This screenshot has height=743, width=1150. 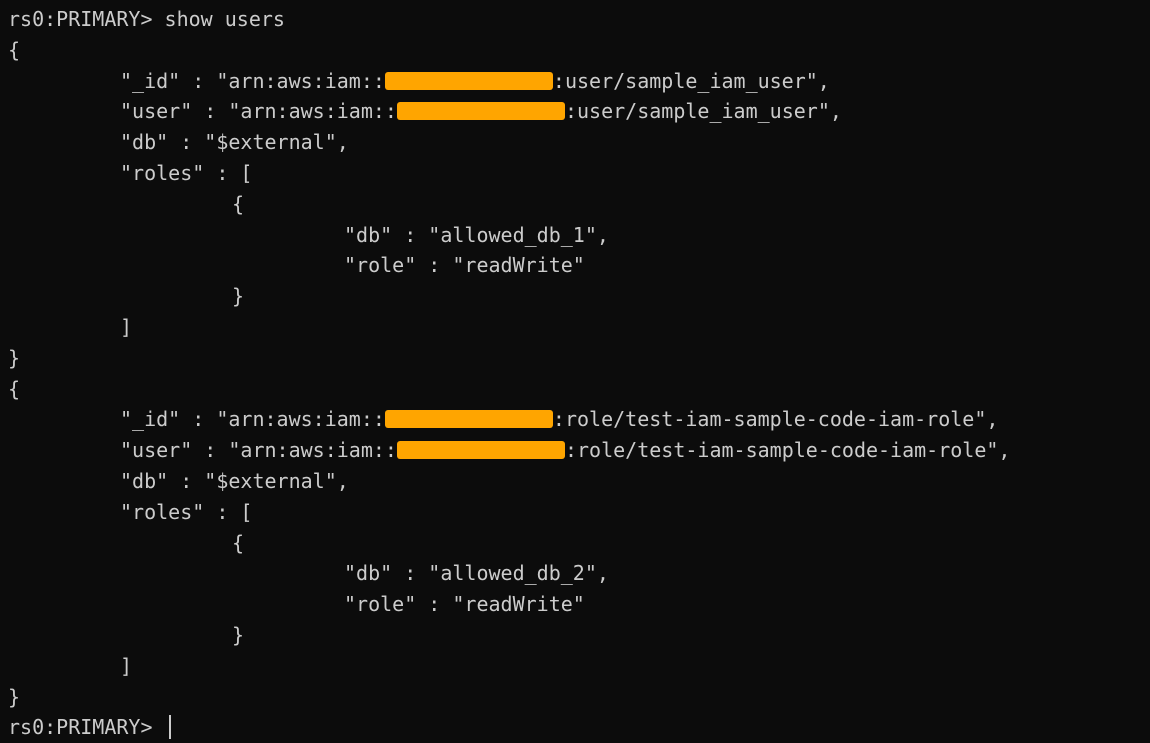 I want to click on user-1-roles-open-text: "roles" : [, so click(x=186, y=172).